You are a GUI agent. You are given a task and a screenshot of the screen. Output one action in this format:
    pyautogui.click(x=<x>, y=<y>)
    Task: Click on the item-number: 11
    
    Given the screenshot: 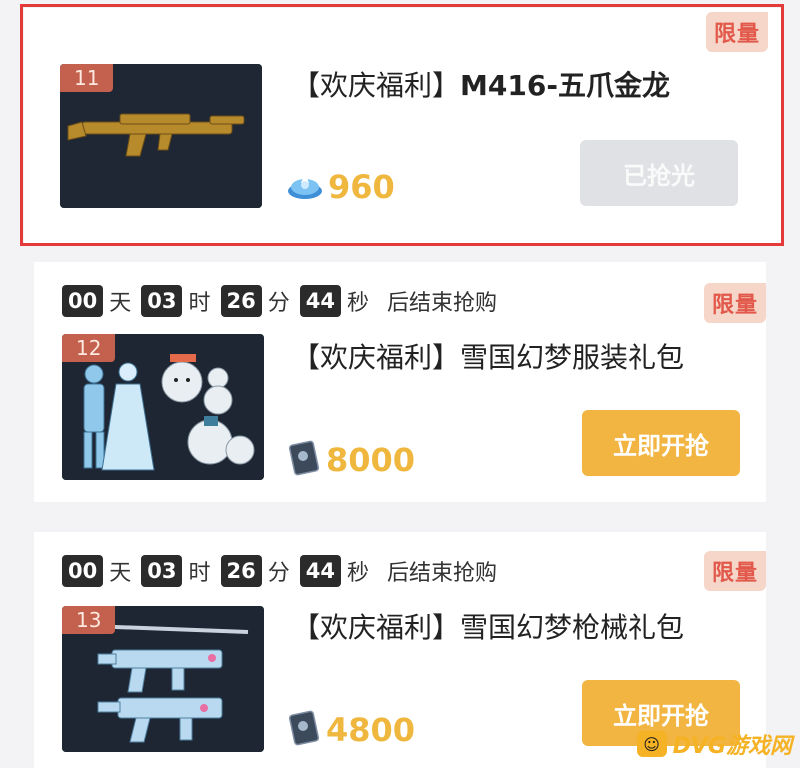 What is the action you would take?
    pyautogui.click(x=87, y=78)
    